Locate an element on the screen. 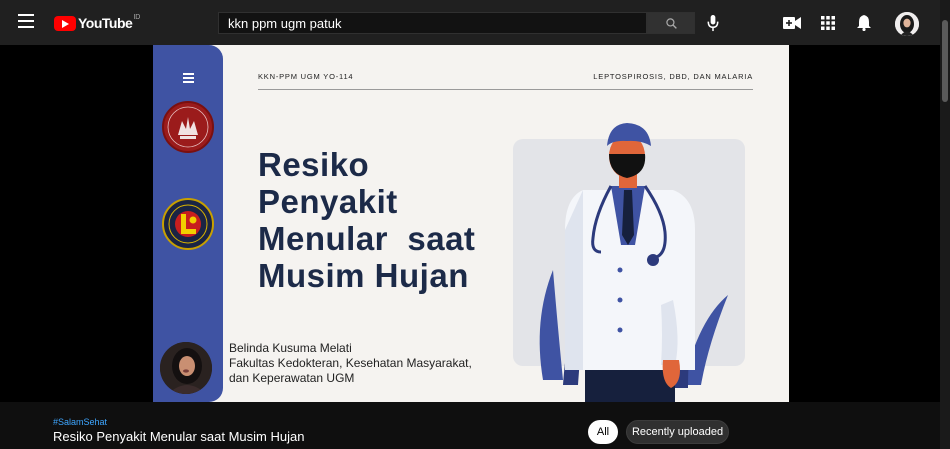  mic-icon is located at coordinates (713, 22).